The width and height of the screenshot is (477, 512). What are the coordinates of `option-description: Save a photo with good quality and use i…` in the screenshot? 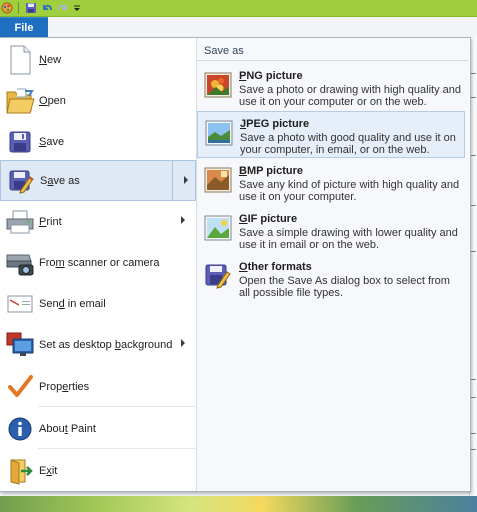 It's located at (348, 144).